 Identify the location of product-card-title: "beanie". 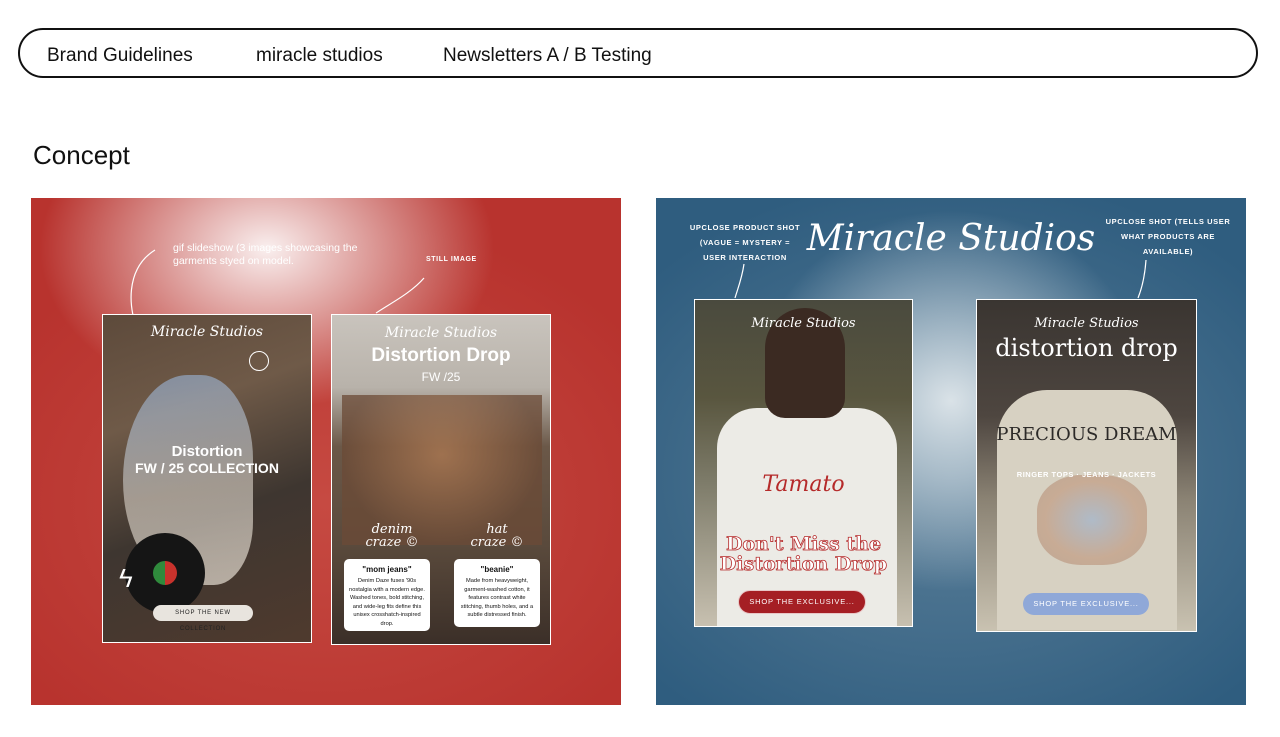
(497, 569).